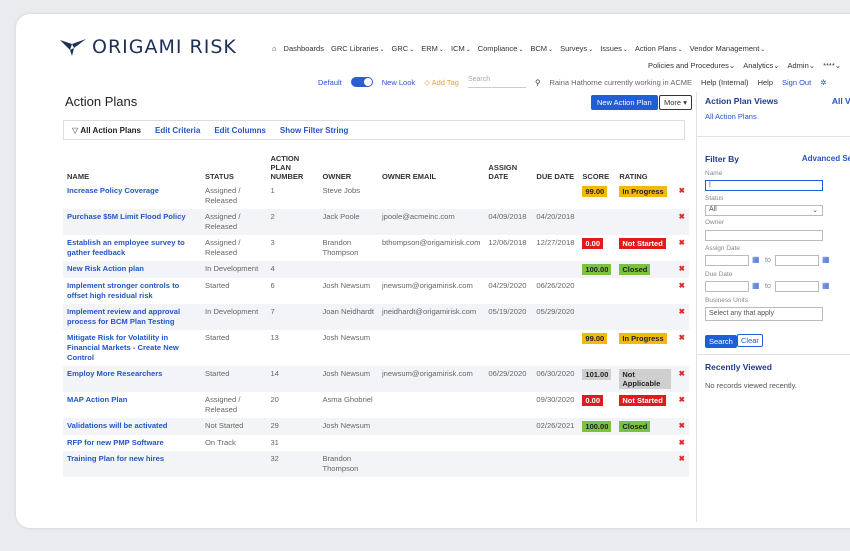 This screenshot has height=551, width=850. I want to click on row-name-link: Employ More Researchers, so click(114, 373).